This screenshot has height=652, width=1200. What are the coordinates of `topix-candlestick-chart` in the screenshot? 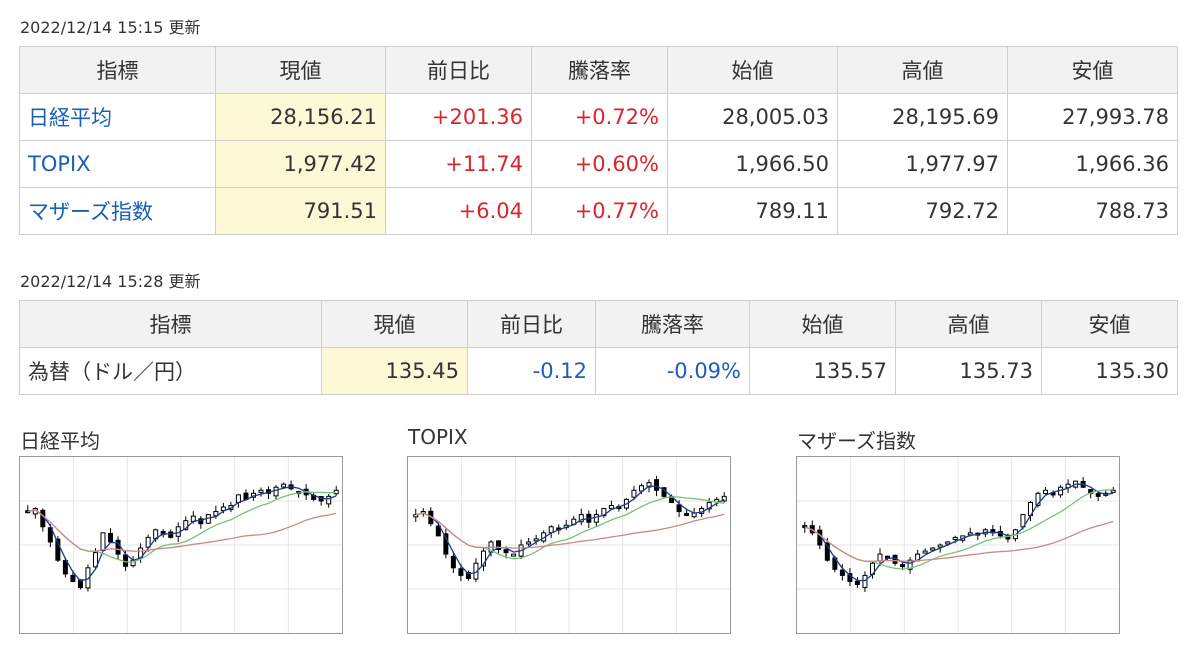 It's located at (569, 545).